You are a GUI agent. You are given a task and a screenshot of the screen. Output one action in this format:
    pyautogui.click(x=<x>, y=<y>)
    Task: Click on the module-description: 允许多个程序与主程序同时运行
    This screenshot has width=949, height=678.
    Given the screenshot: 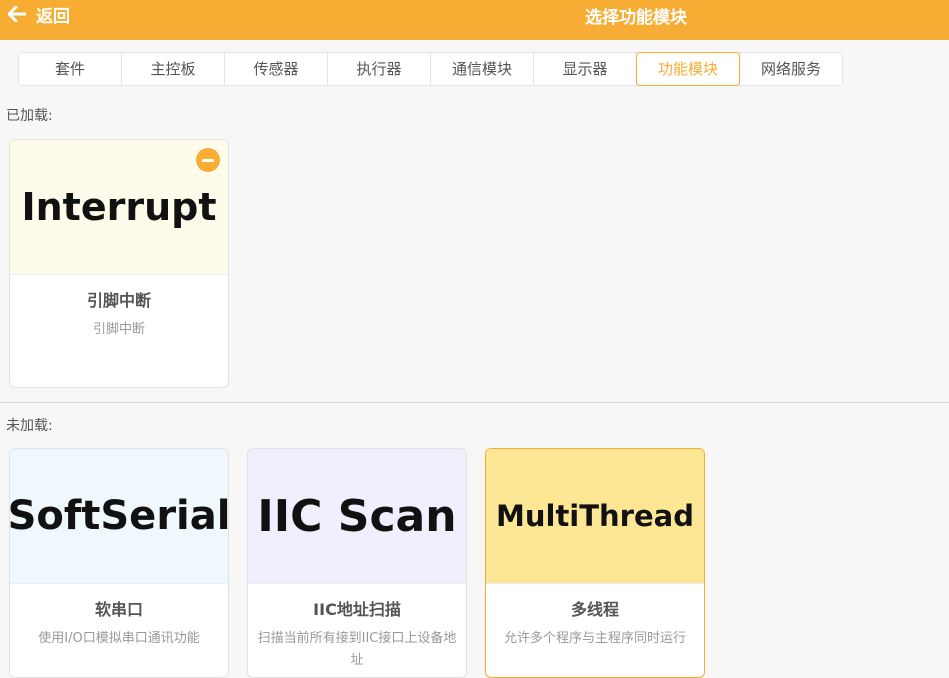 What is the action you would take?
    pyautogui.click(x=594, y=638)
    